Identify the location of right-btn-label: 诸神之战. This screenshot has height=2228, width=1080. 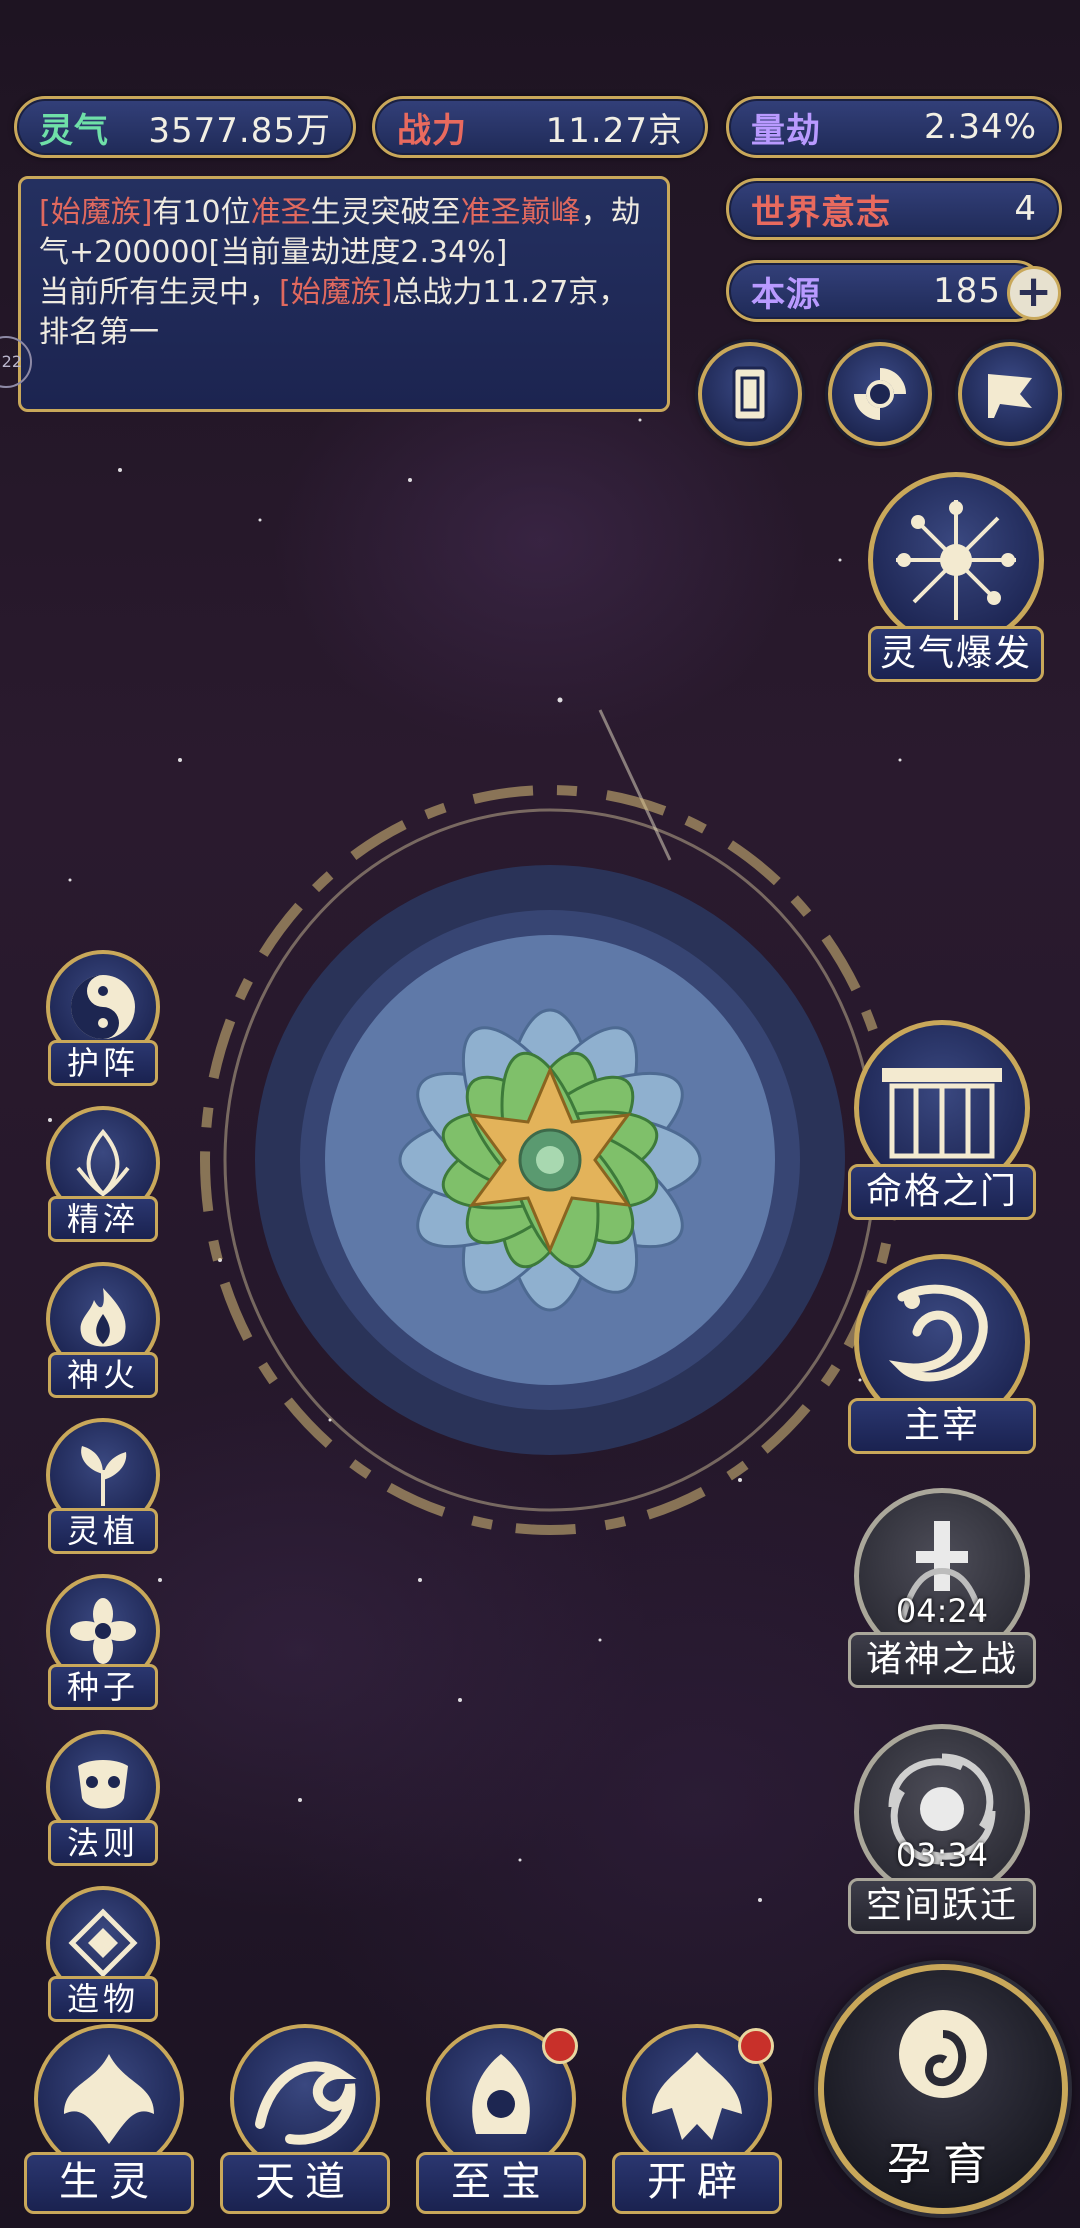
(942, 1660).